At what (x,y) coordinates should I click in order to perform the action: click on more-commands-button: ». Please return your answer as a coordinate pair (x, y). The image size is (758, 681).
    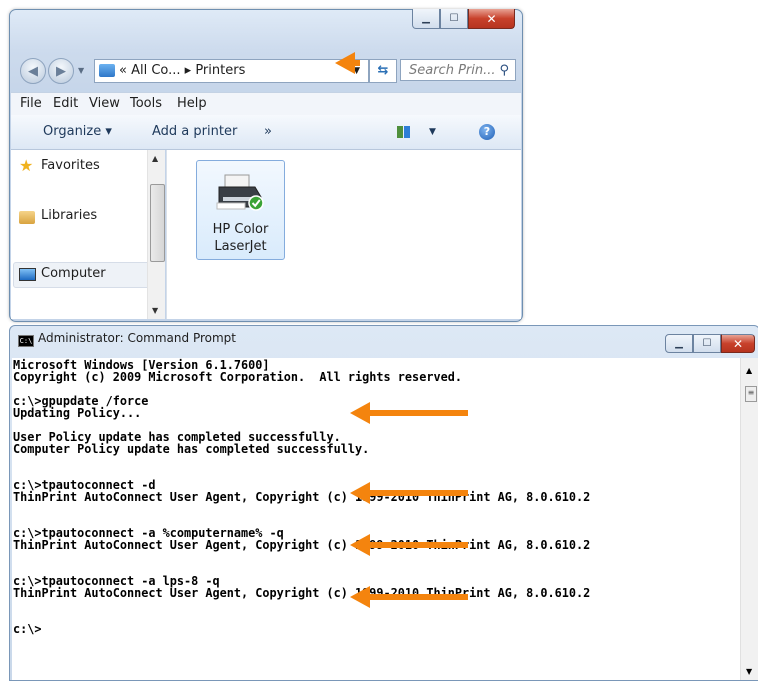
    Looking at the image, I should click on (268, 132).